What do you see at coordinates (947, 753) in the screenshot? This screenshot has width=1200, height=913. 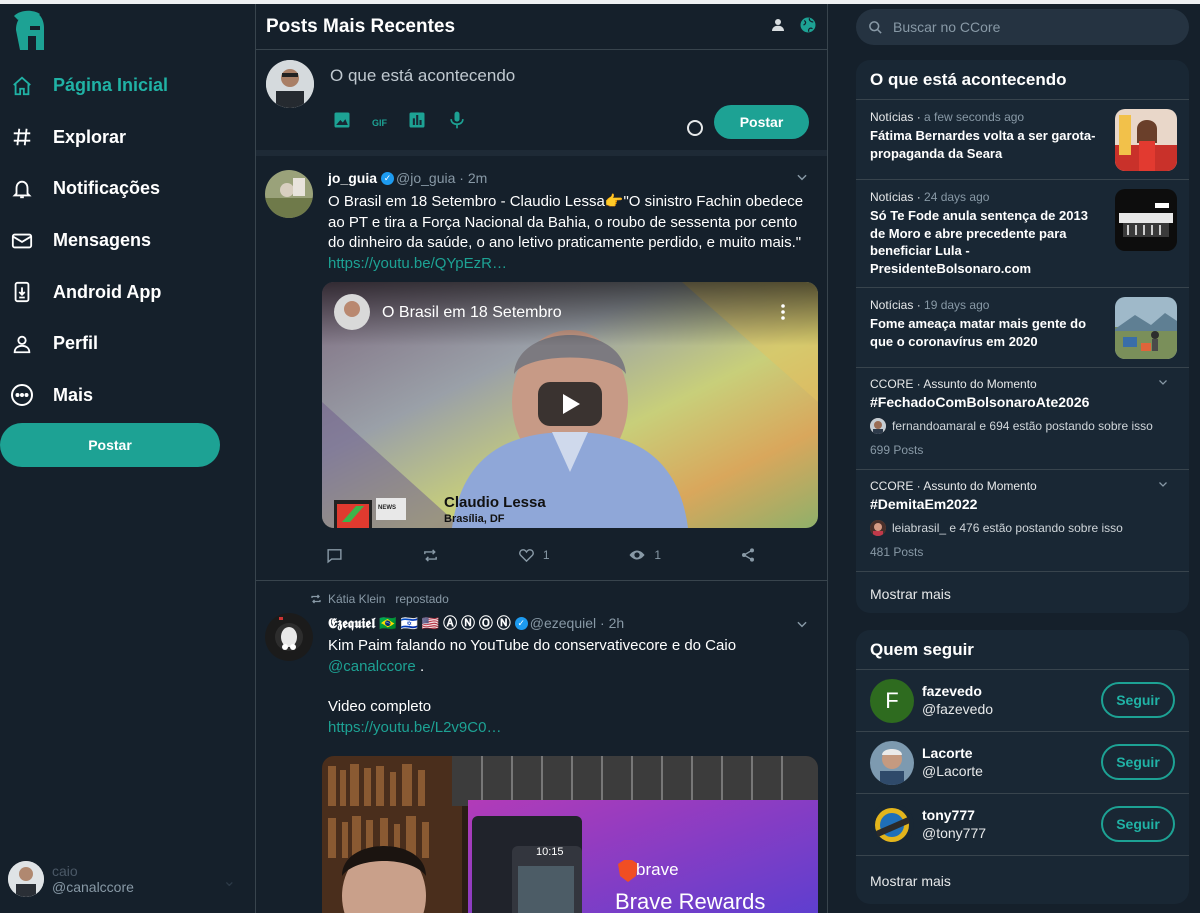 I see `user-name: Lacorte` at bounding box center [947, 753].